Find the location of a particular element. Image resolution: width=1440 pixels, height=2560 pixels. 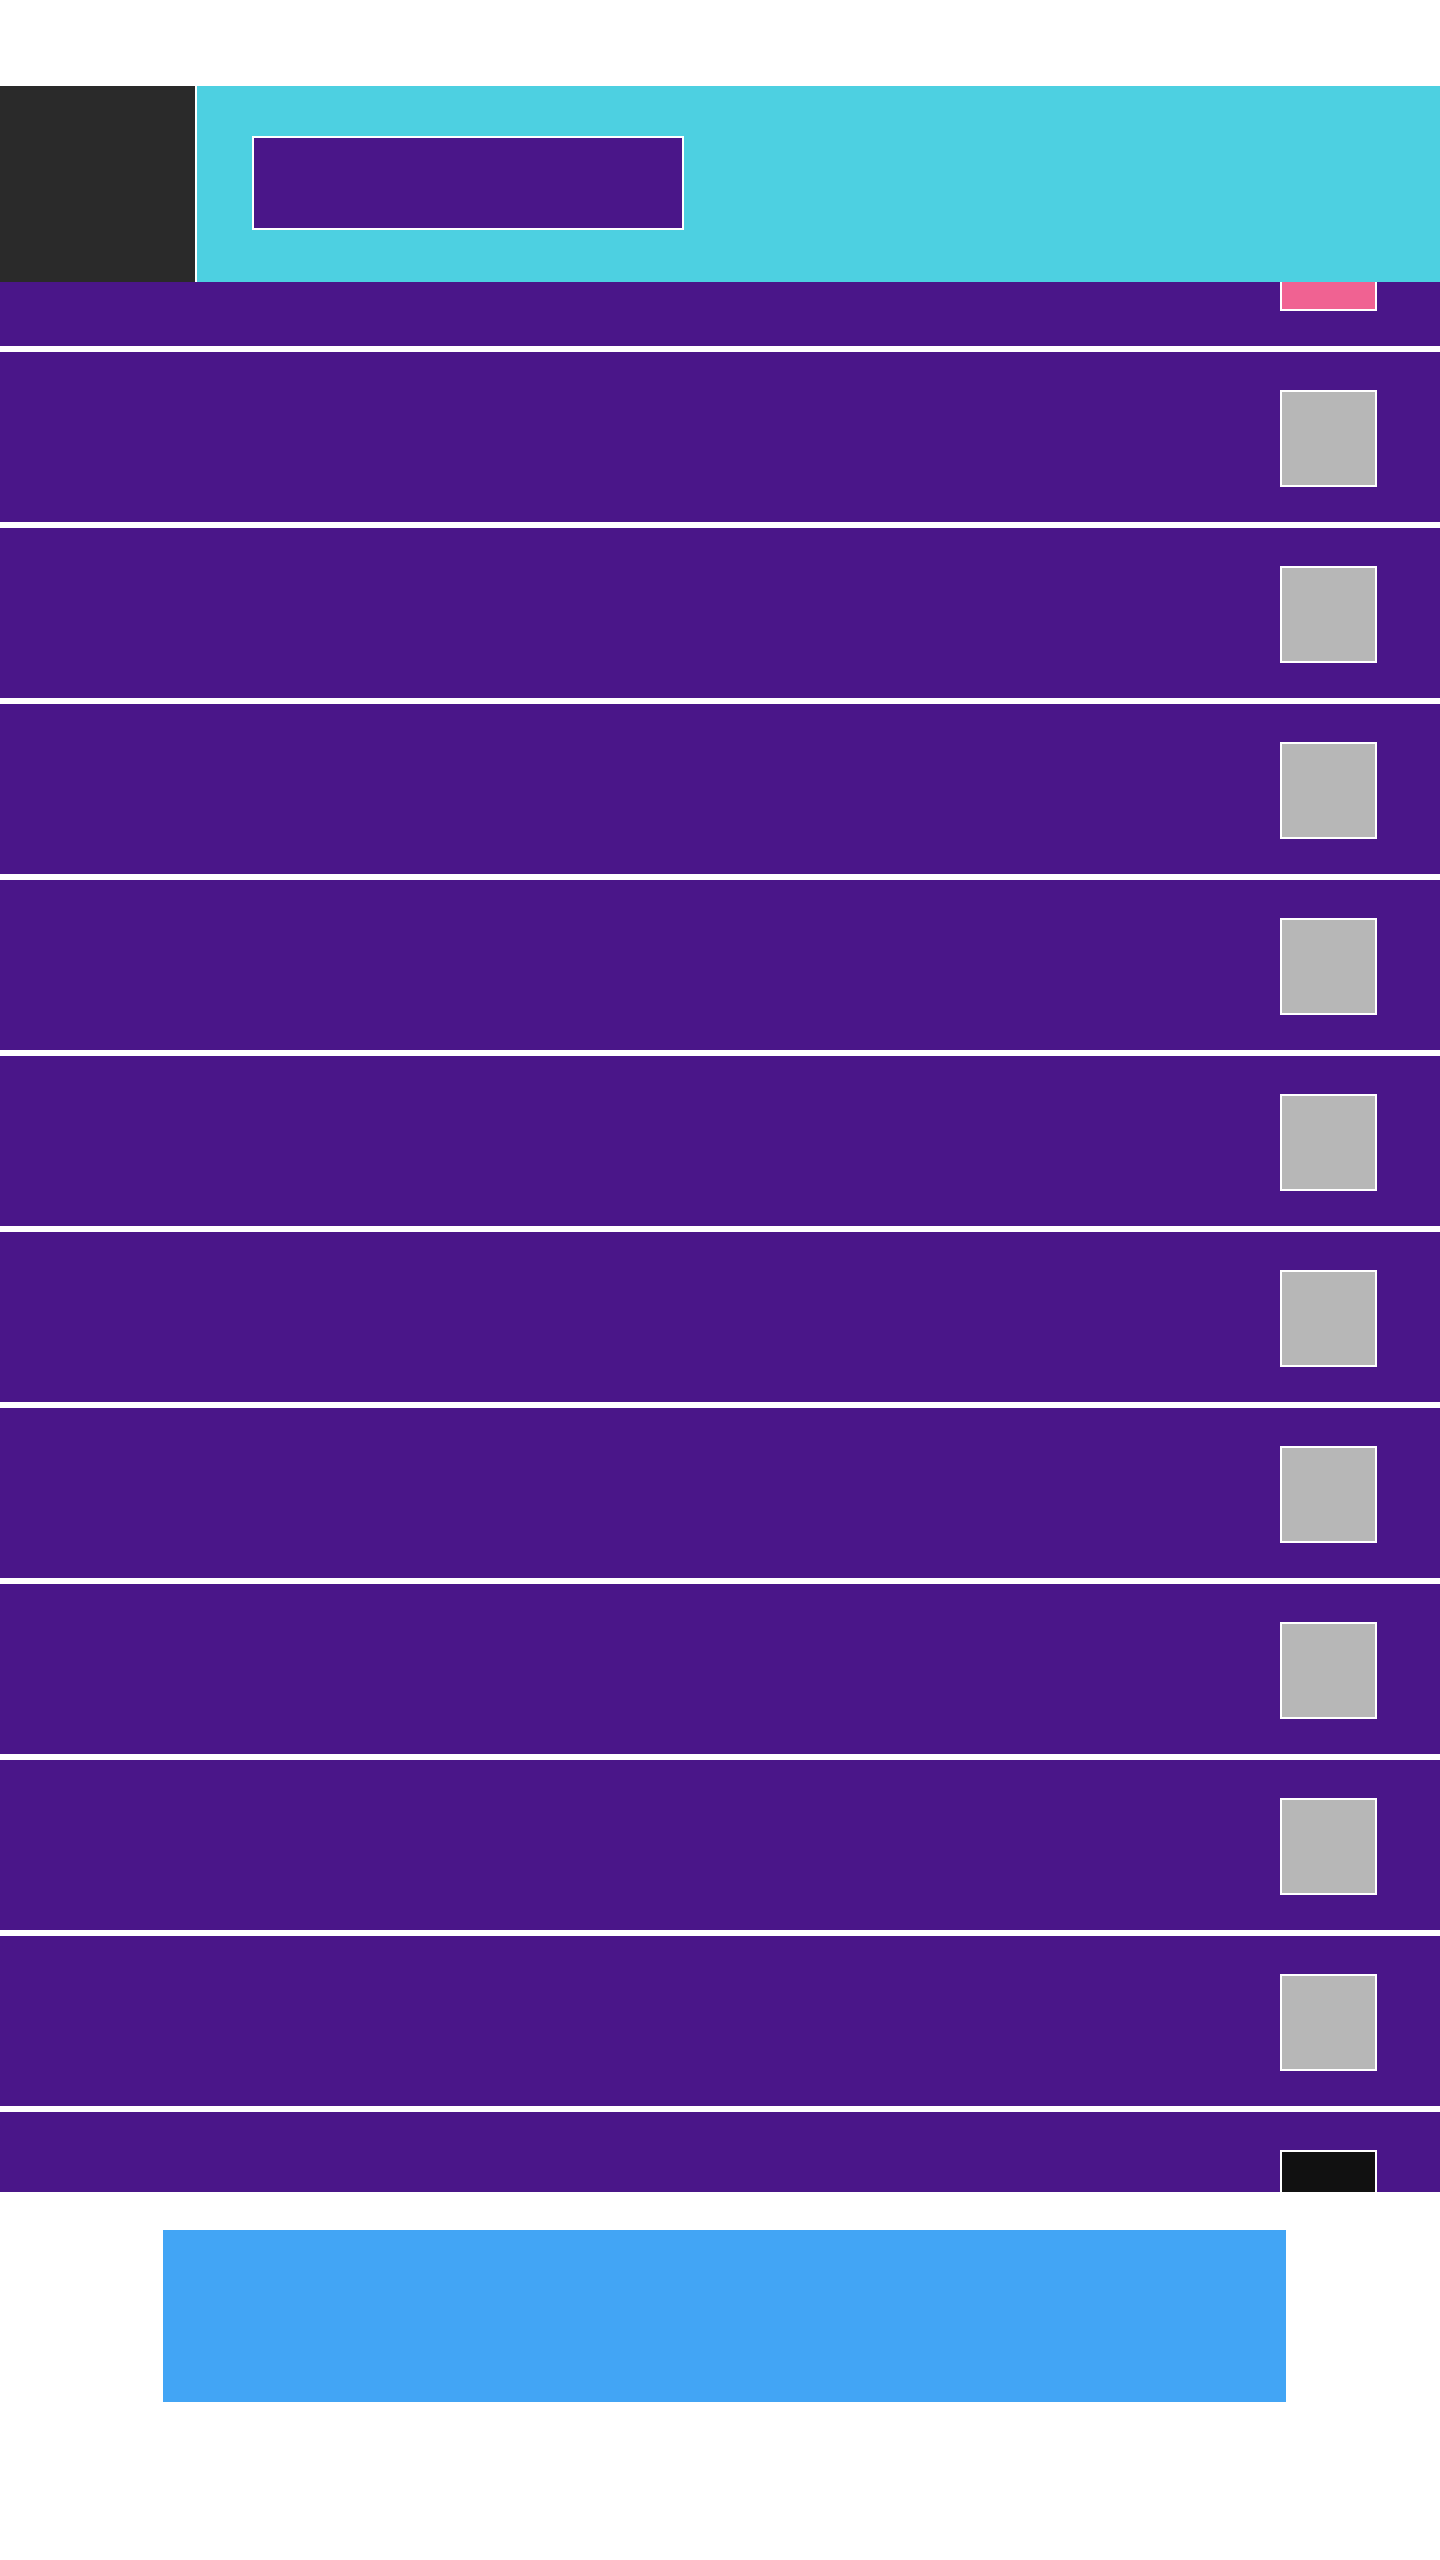

header-field is located at coordinates (468, 183).